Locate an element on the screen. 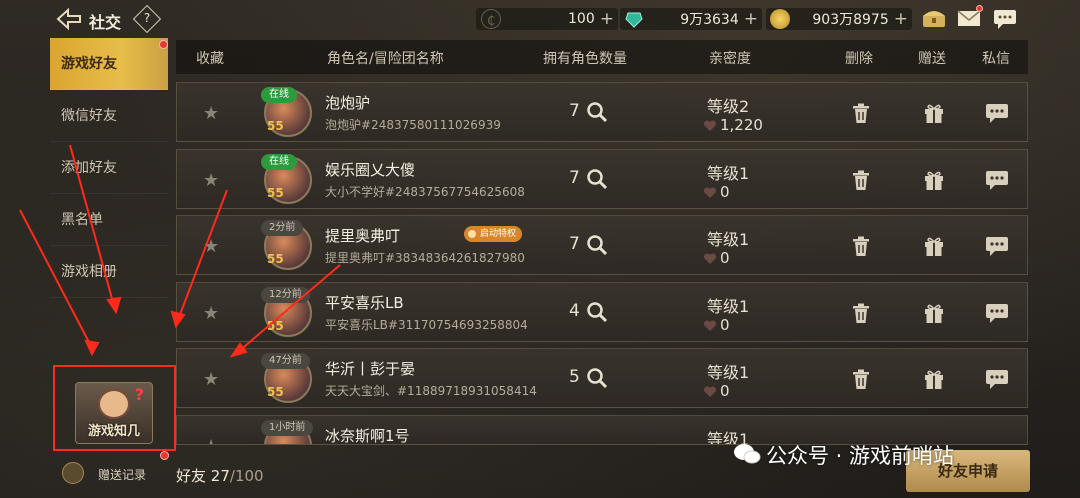 The width and height of the screenshot is (1080, 498). friend-name: 平安喜乐LB is located at coordinates (364, 303).